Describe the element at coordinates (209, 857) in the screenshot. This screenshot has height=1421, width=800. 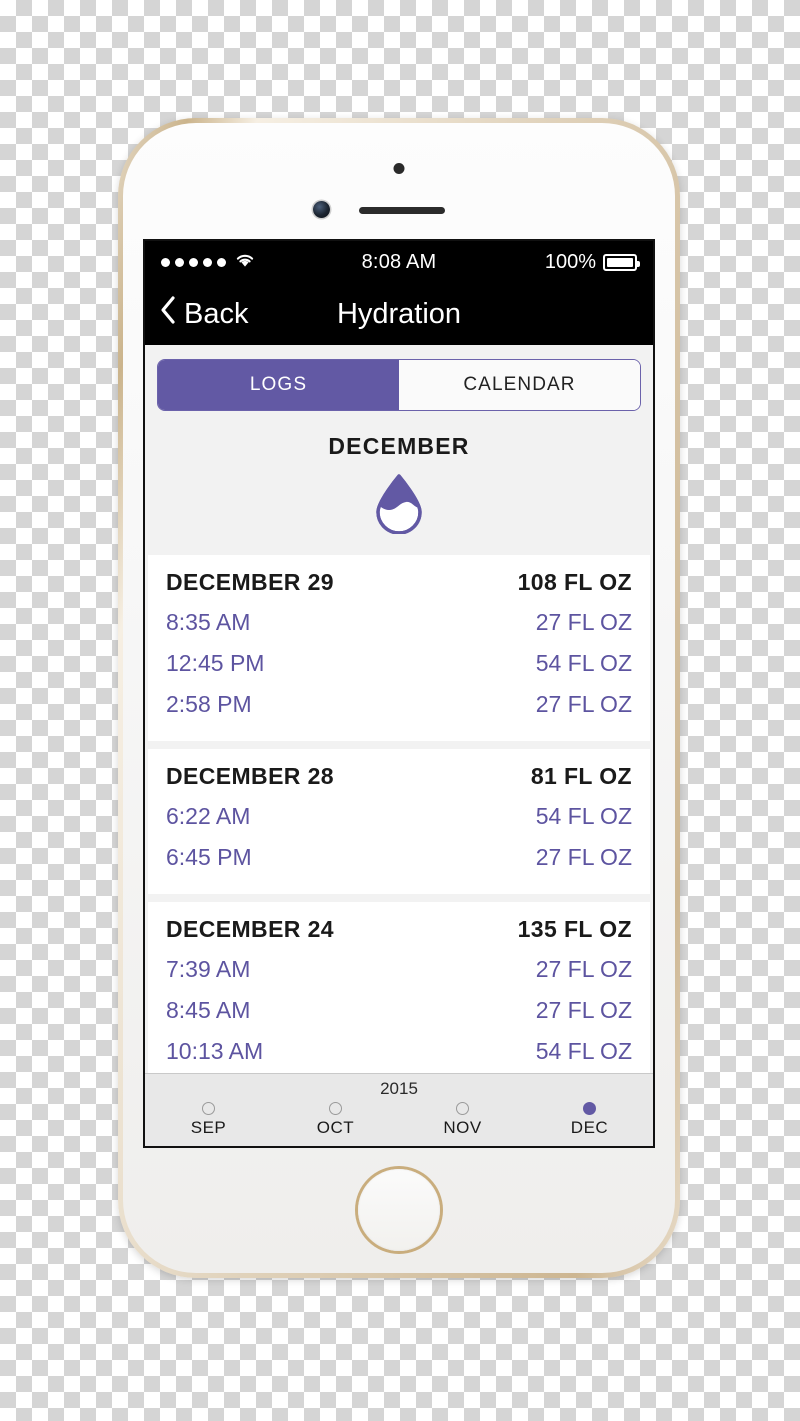
I see `log-entry-time: 6:45 PM` at that location.